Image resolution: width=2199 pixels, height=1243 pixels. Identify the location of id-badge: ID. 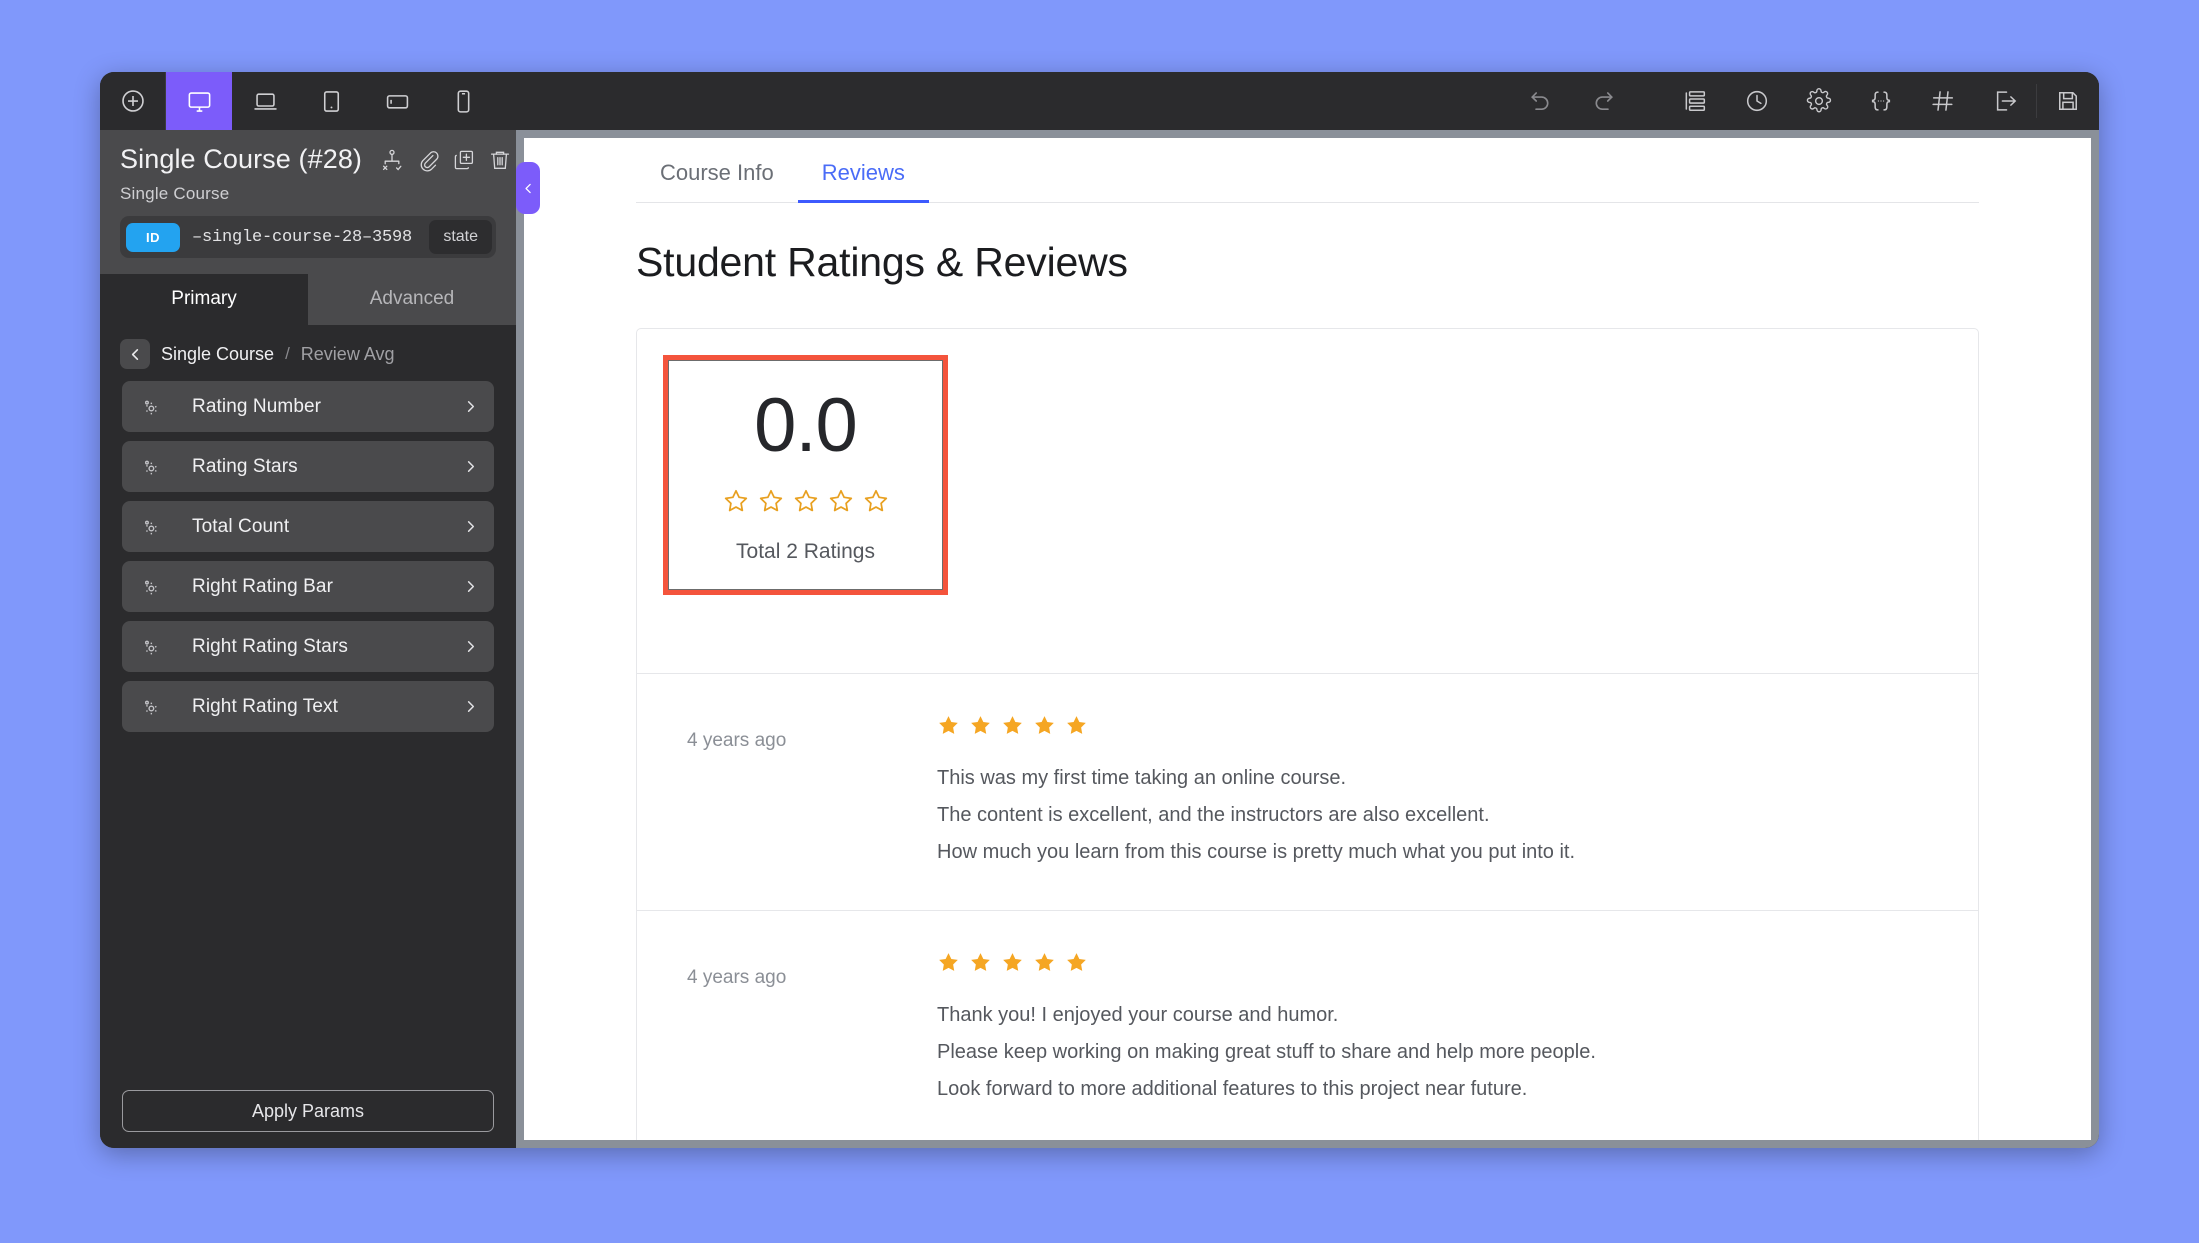
(153, 237).